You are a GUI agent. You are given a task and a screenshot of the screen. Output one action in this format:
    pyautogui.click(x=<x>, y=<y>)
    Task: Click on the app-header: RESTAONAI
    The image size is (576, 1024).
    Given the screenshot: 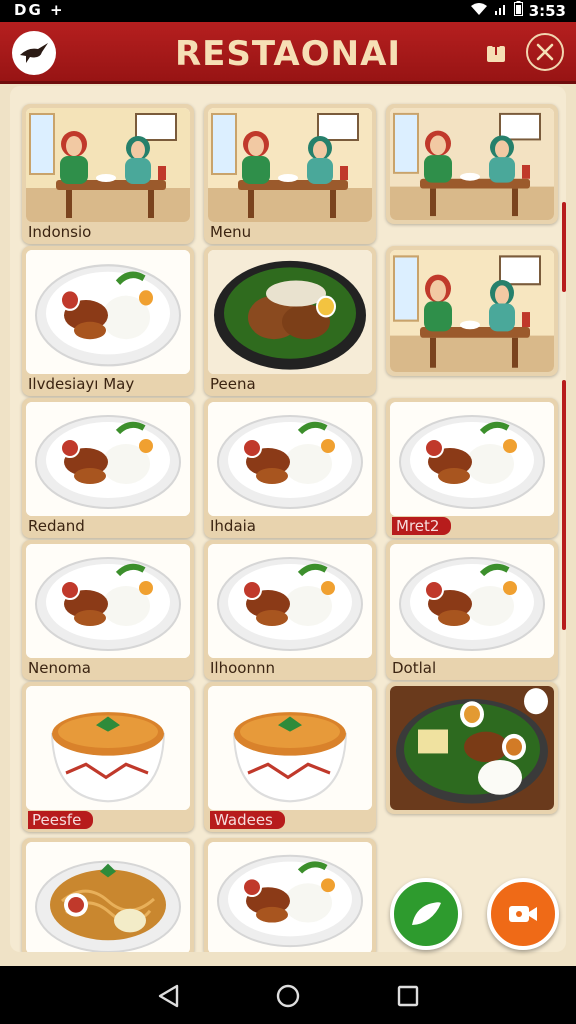 What is the action you would take?
    pyautogui.click(x=288, y=53)
    